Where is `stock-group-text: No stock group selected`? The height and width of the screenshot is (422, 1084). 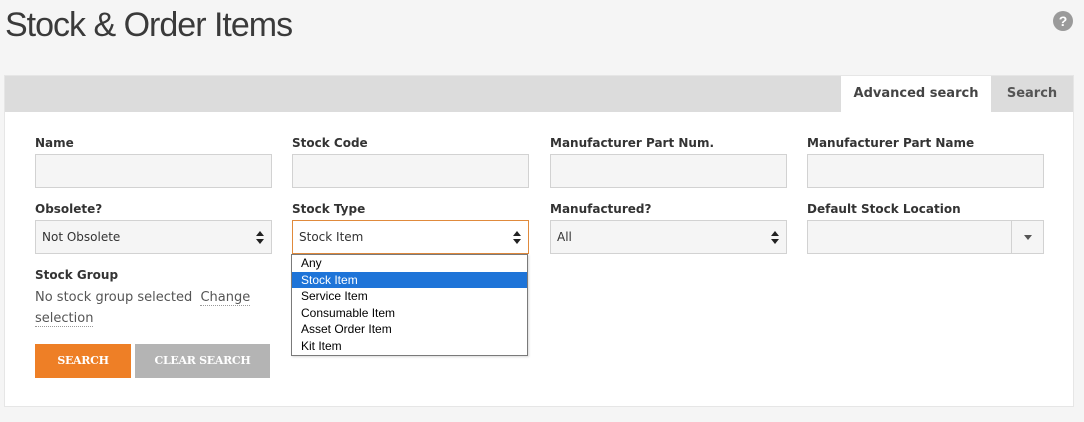
stock-group-text: No stock group selected is located at coordinates (114, 297).